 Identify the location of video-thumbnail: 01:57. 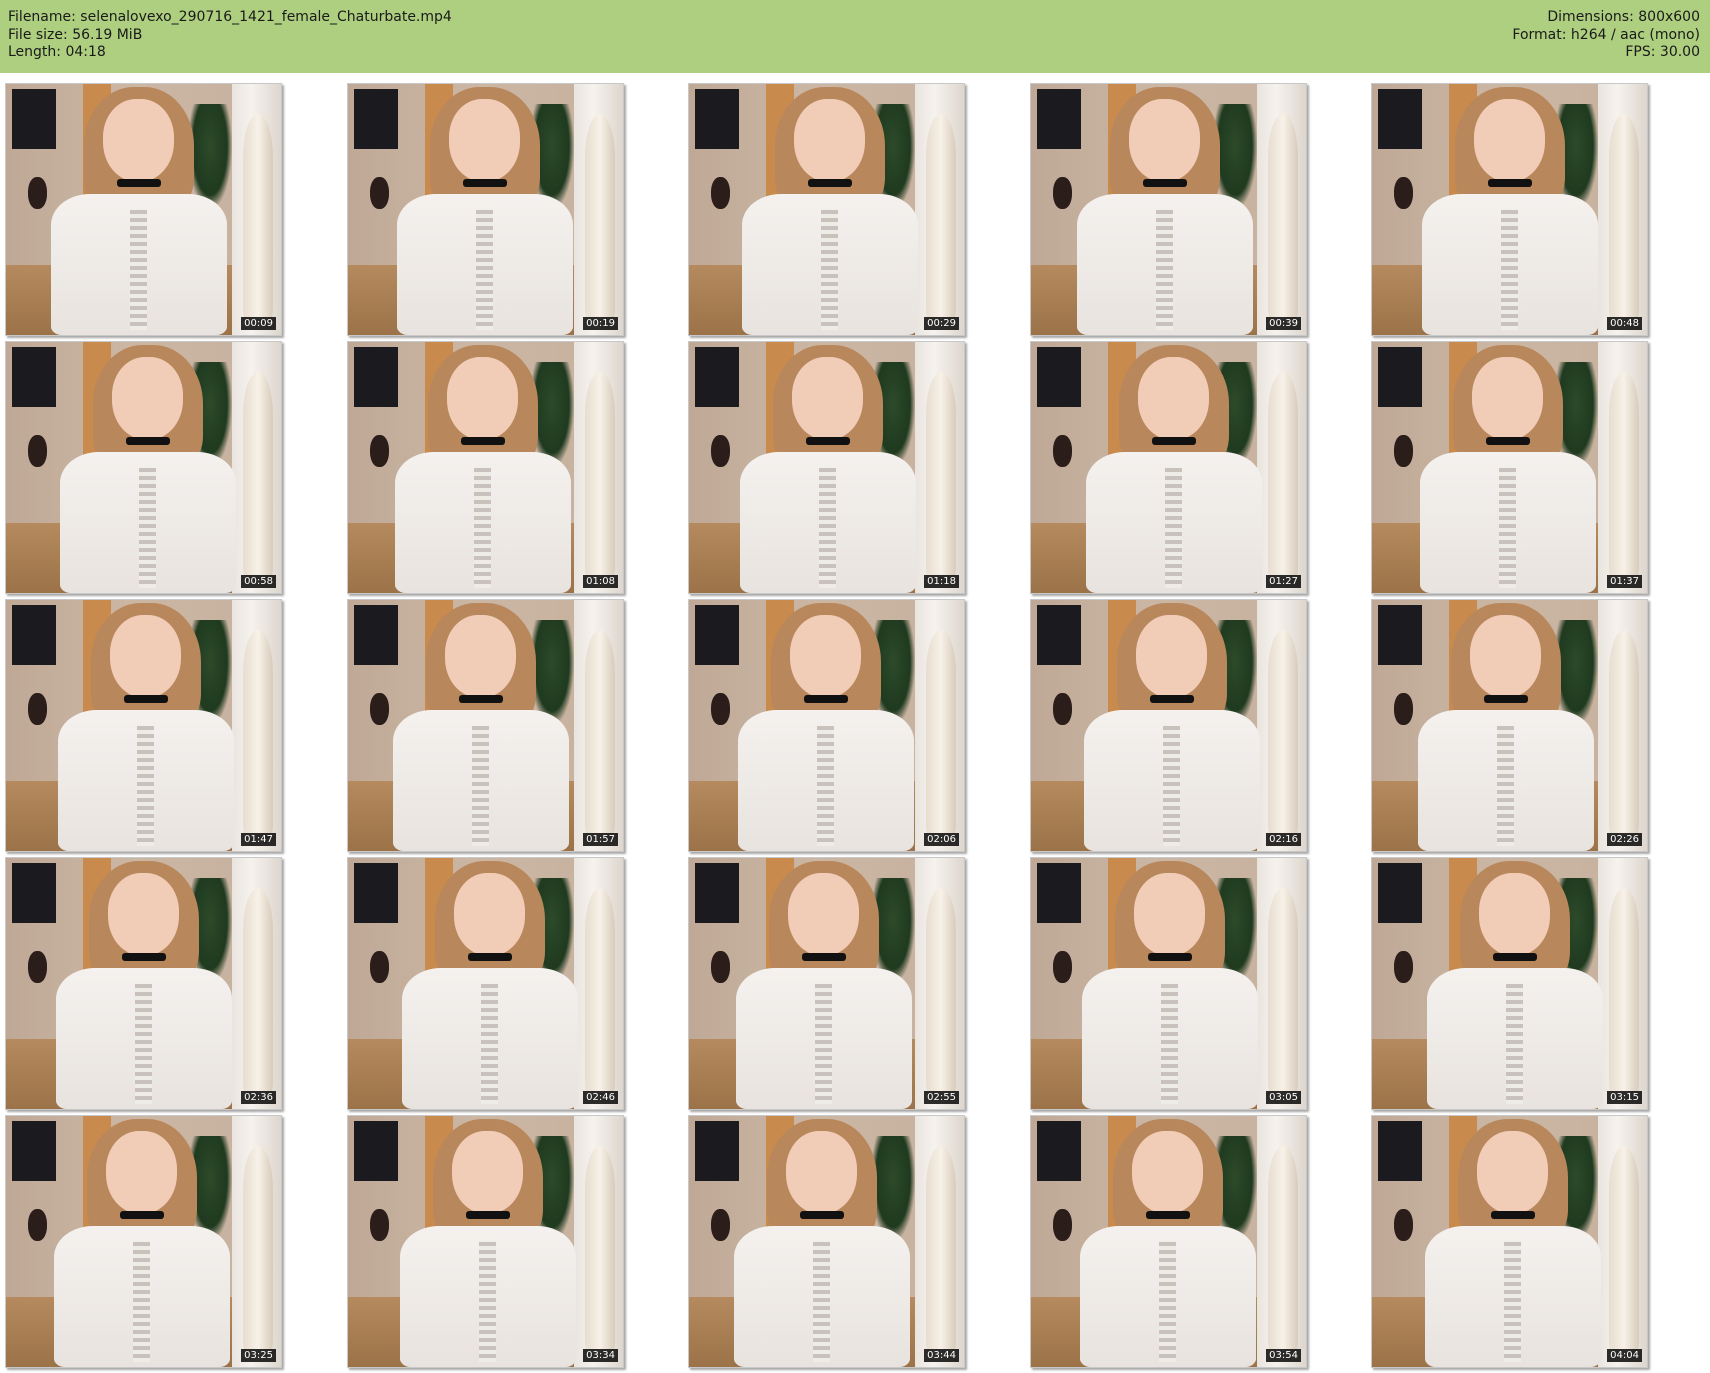
(485, 725).